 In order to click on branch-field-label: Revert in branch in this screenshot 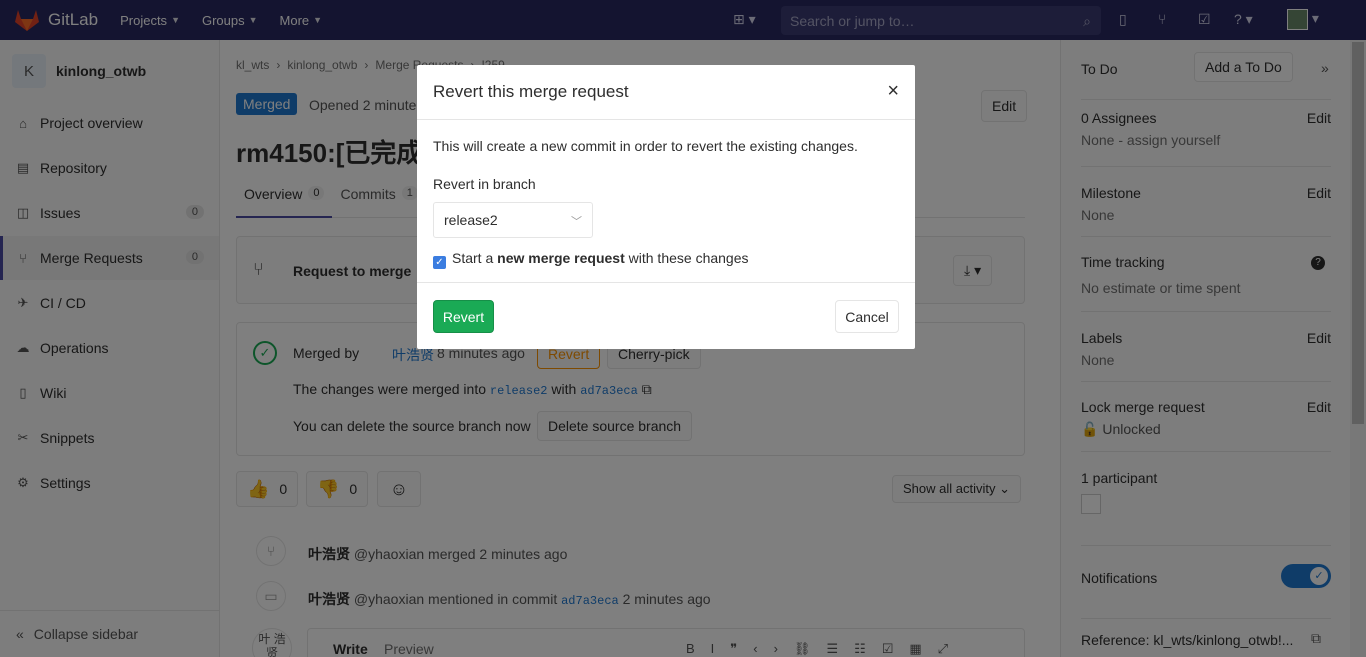, I will do `click(484, 184)`.